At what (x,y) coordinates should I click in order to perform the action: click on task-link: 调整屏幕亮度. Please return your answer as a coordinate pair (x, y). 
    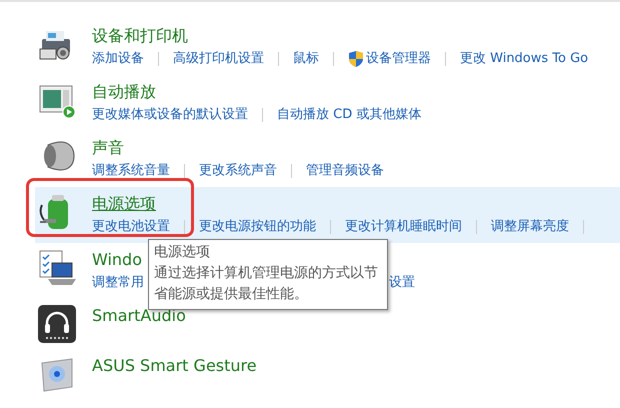
    Looking at the image, I should click on (530, 227).